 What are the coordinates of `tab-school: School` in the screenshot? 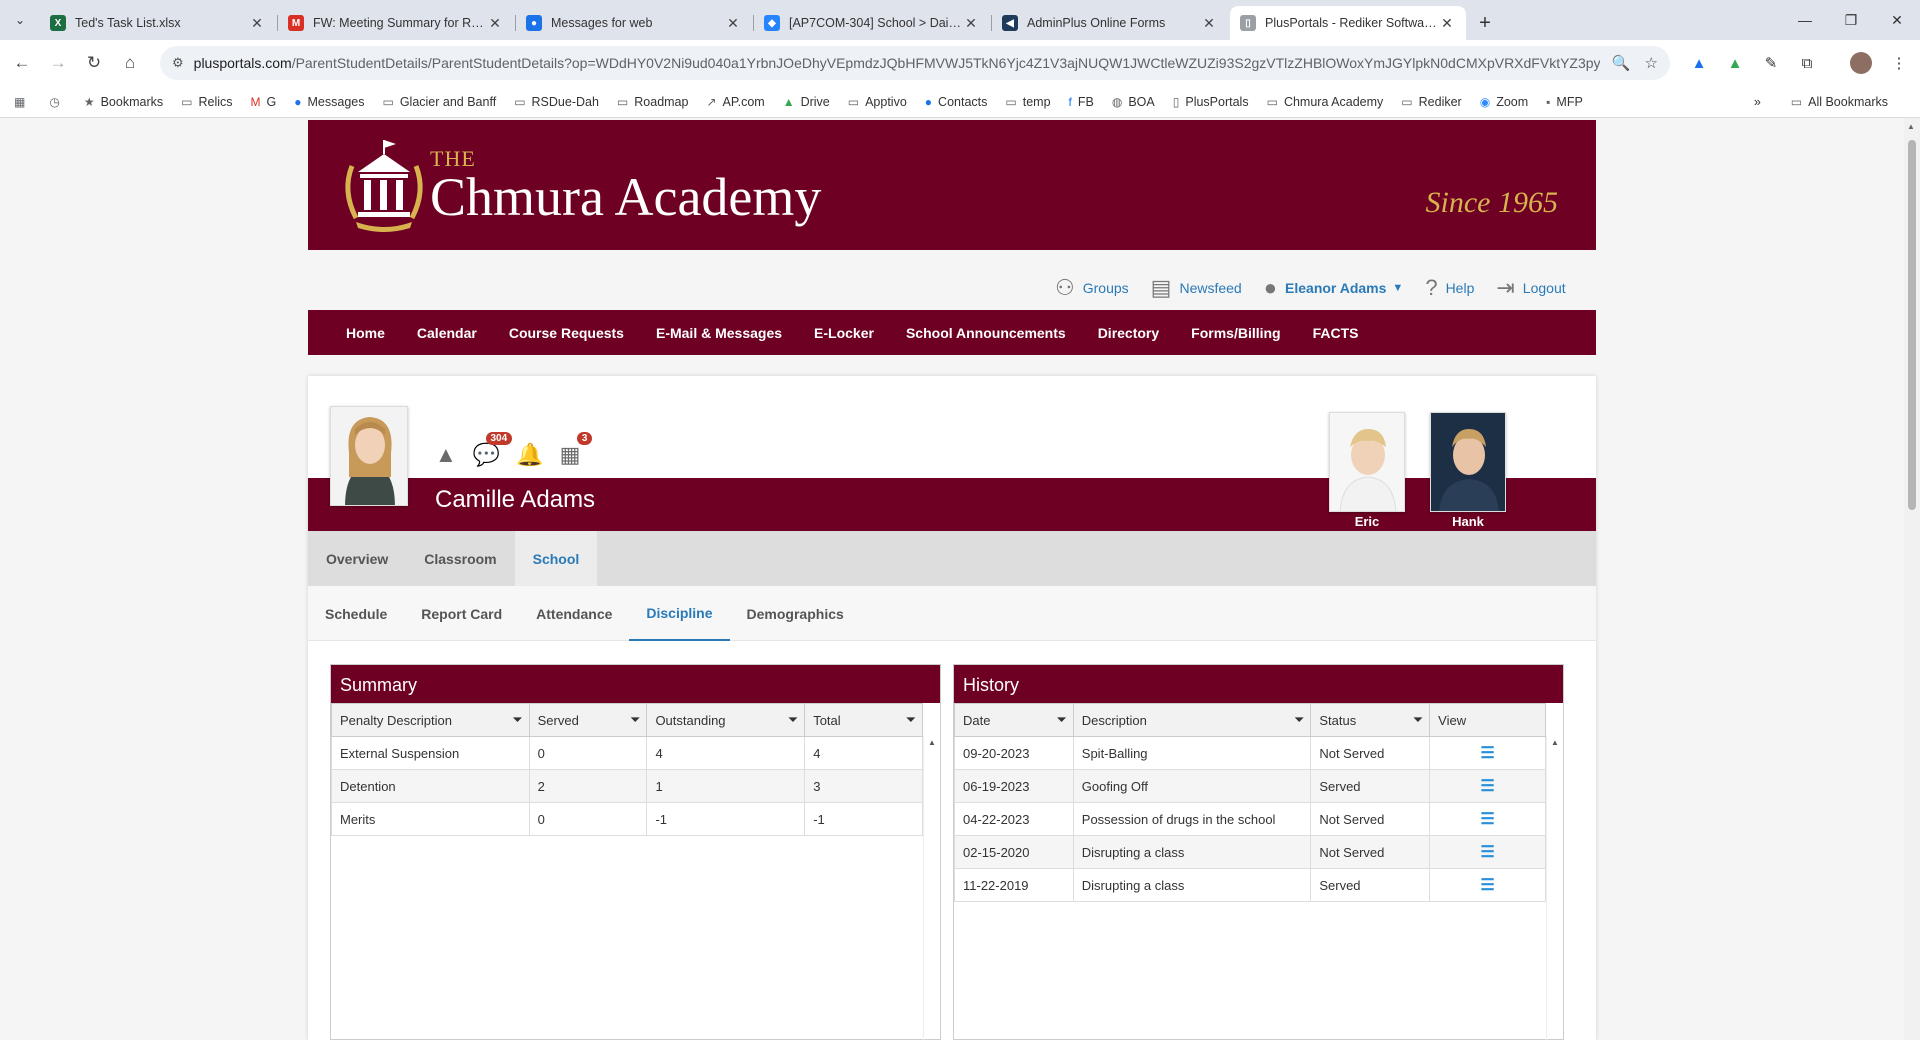 It's located at (556, 558).